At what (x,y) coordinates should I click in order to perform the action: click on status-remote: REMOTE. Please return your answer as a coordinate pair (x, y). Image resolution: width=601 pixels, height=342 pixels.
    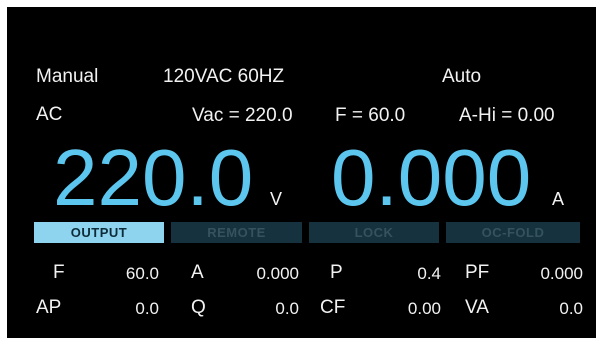
    Looking at the image, I should click on (236, 232).